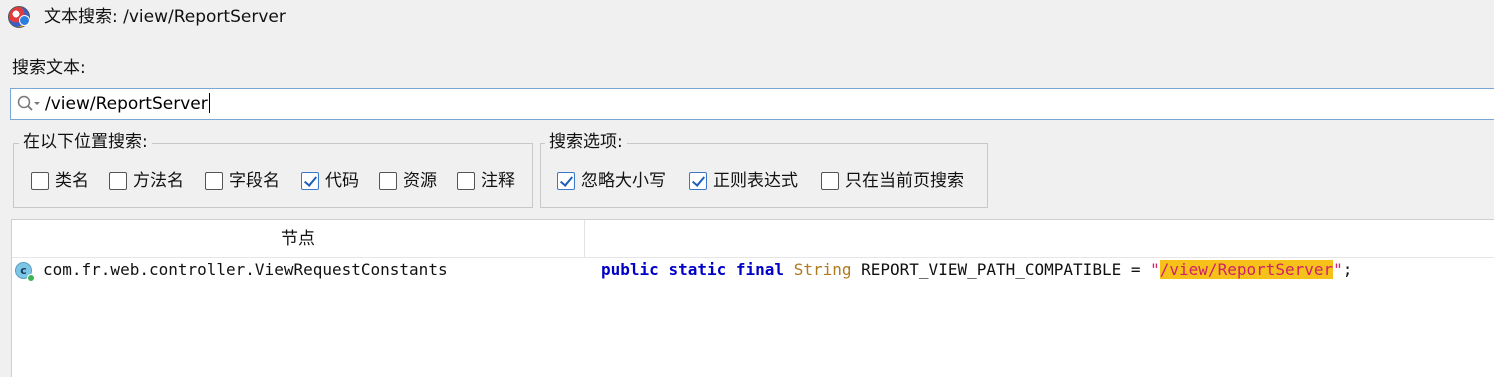 Image resolution: width=1494 pixels, height=377 pixels. I want to click on checkbox-comment-label: 注释, so click(498, 181).